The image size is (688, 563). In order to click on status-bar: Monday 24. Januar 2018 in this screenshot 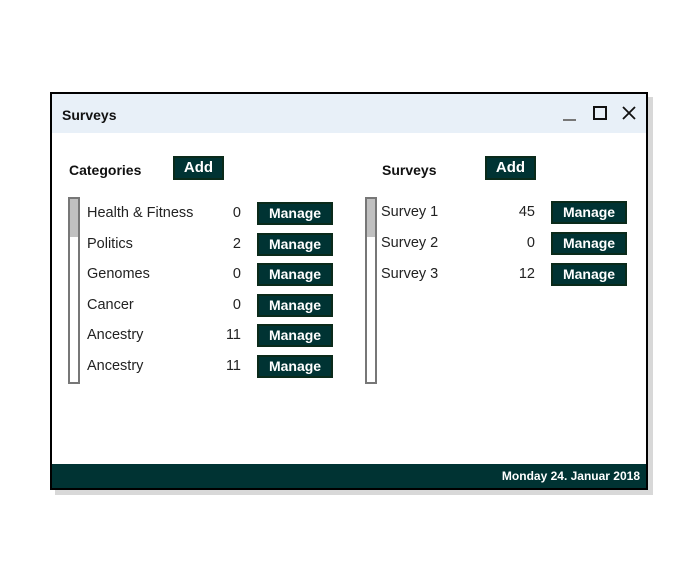, I will do `click(349, 476)`.